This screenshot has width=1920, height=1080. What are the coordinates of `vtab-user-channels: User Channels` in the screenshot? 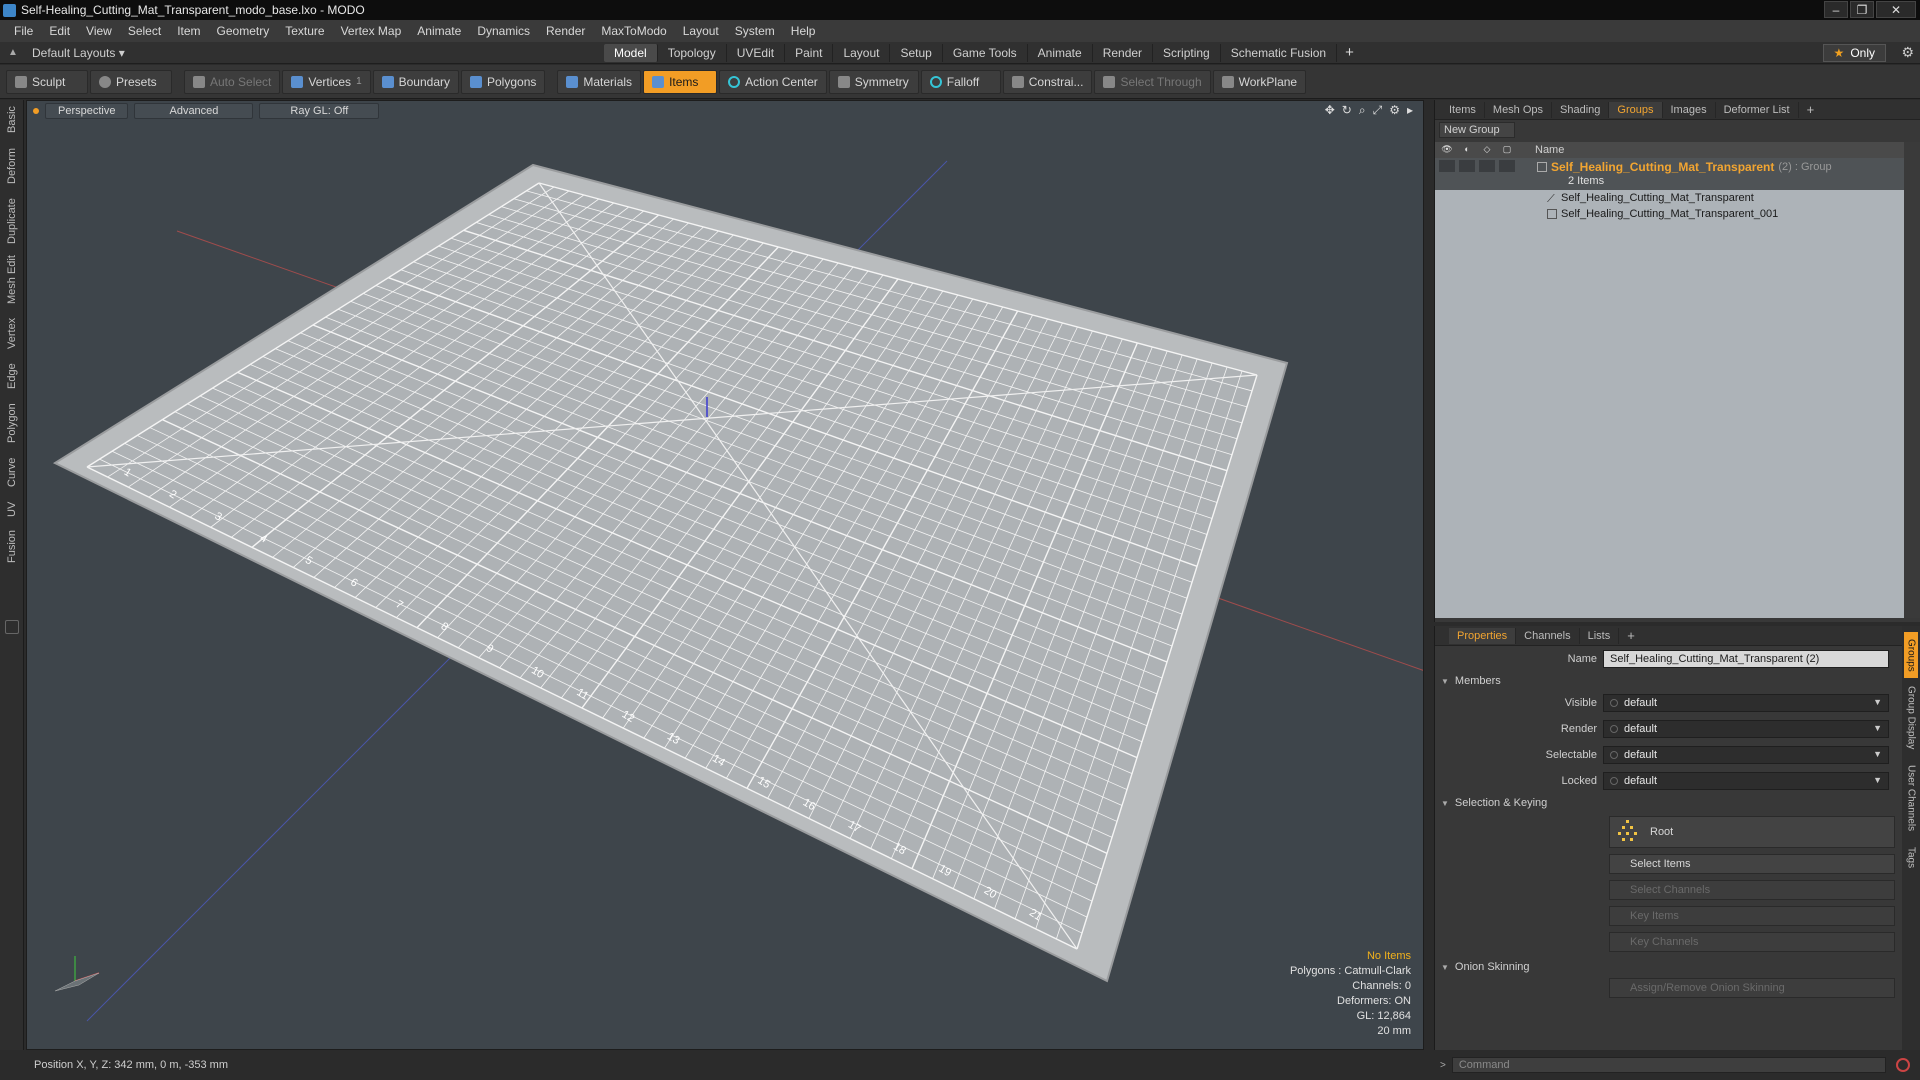 It's located at (1911, 798).